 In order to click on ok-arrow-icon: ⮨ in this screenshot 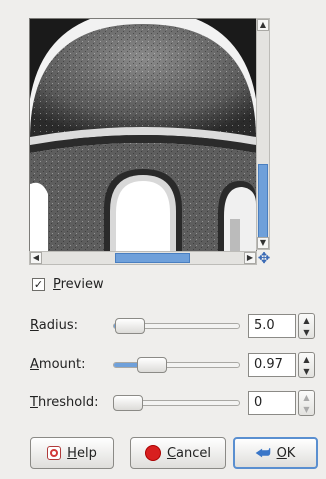, I will do `click(263, 452)`.